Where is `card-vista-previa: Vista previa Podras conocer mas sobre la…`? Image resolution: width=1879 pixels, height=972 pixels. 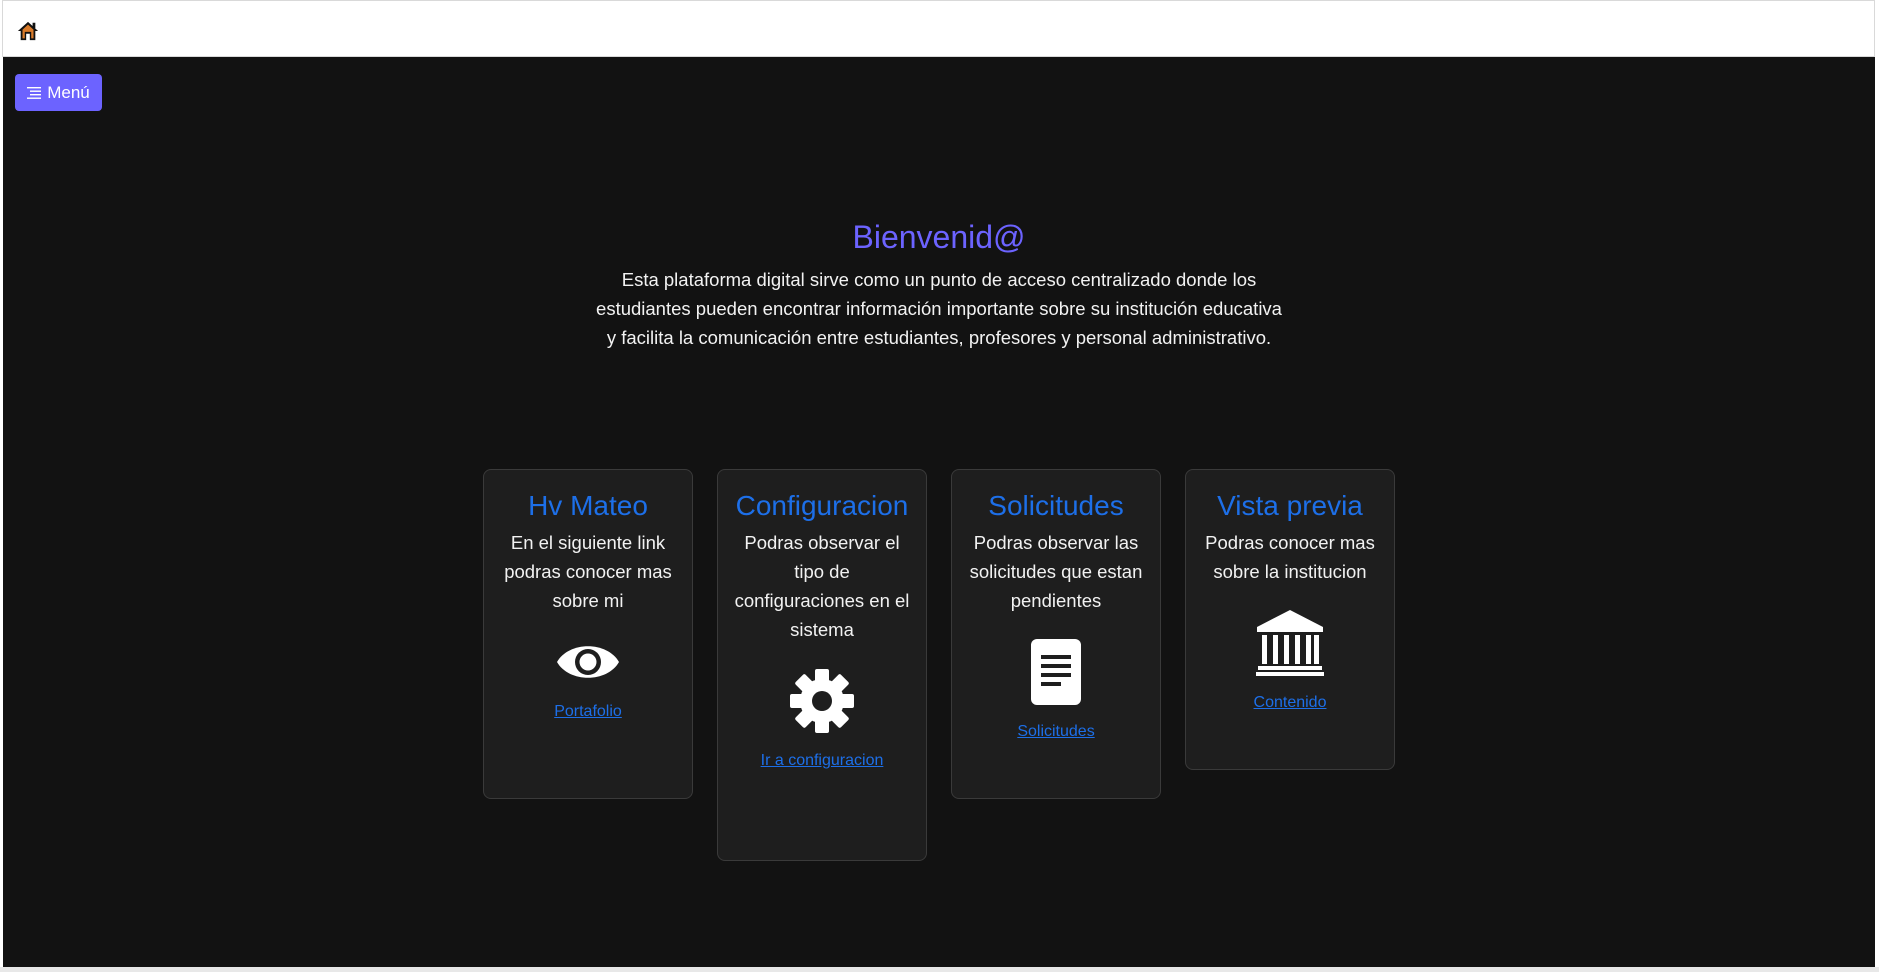 card-vista-previa: Vista previa Podras conocer mas sobre la… is located at coordinates (1290, 619).